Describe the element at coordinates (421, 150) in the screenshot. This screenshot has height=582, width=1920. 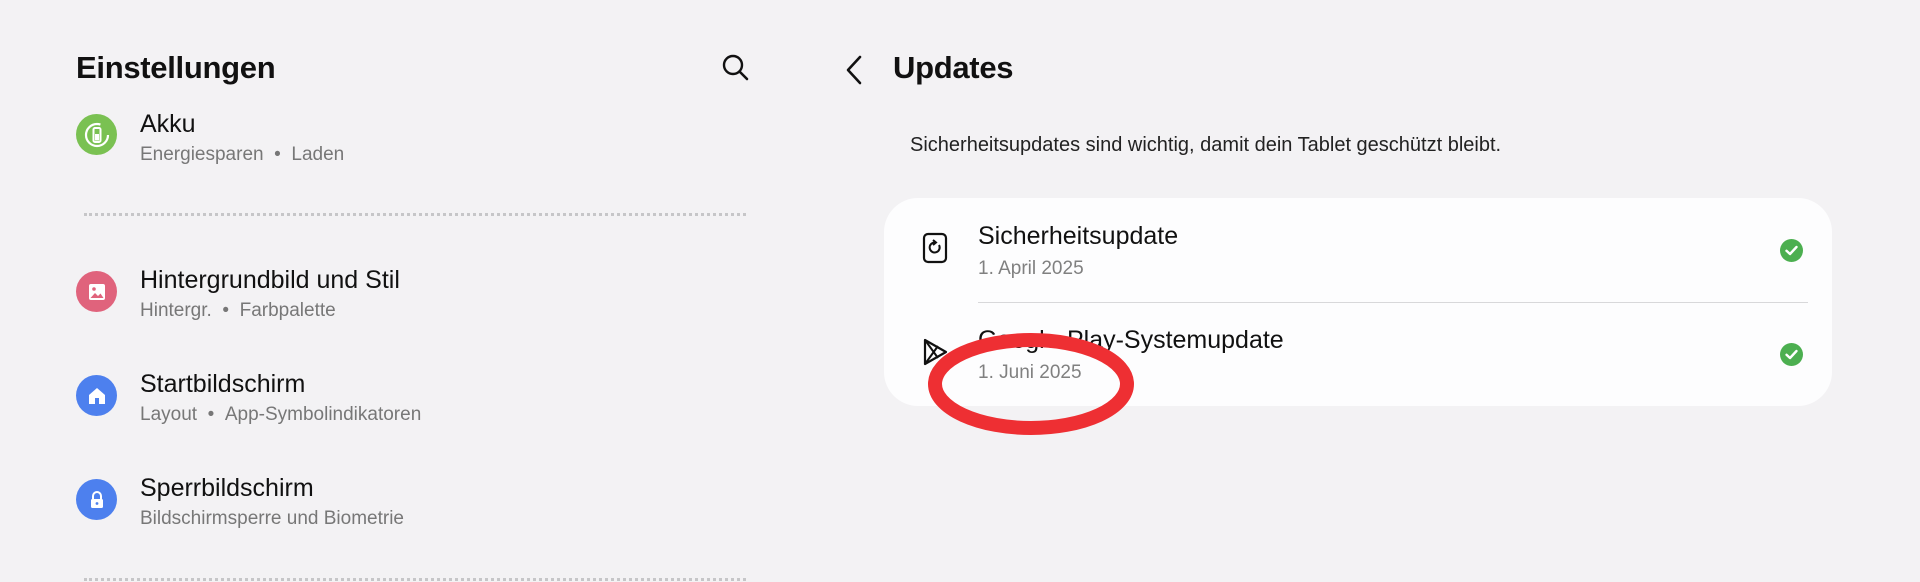
I see `settings-item-akku: Akku Energiesparen • Laden` at that location.